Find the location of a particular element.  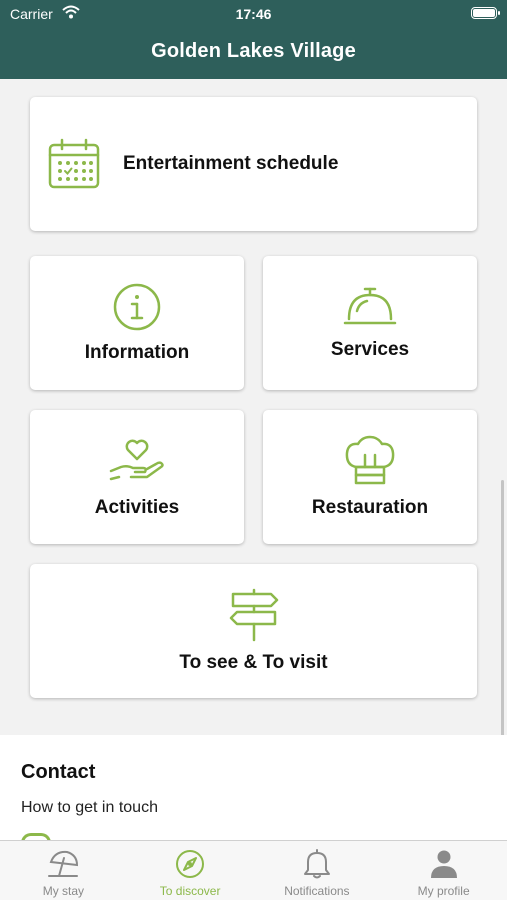

tab-label: Notifications is located at coordinates (317, 891).